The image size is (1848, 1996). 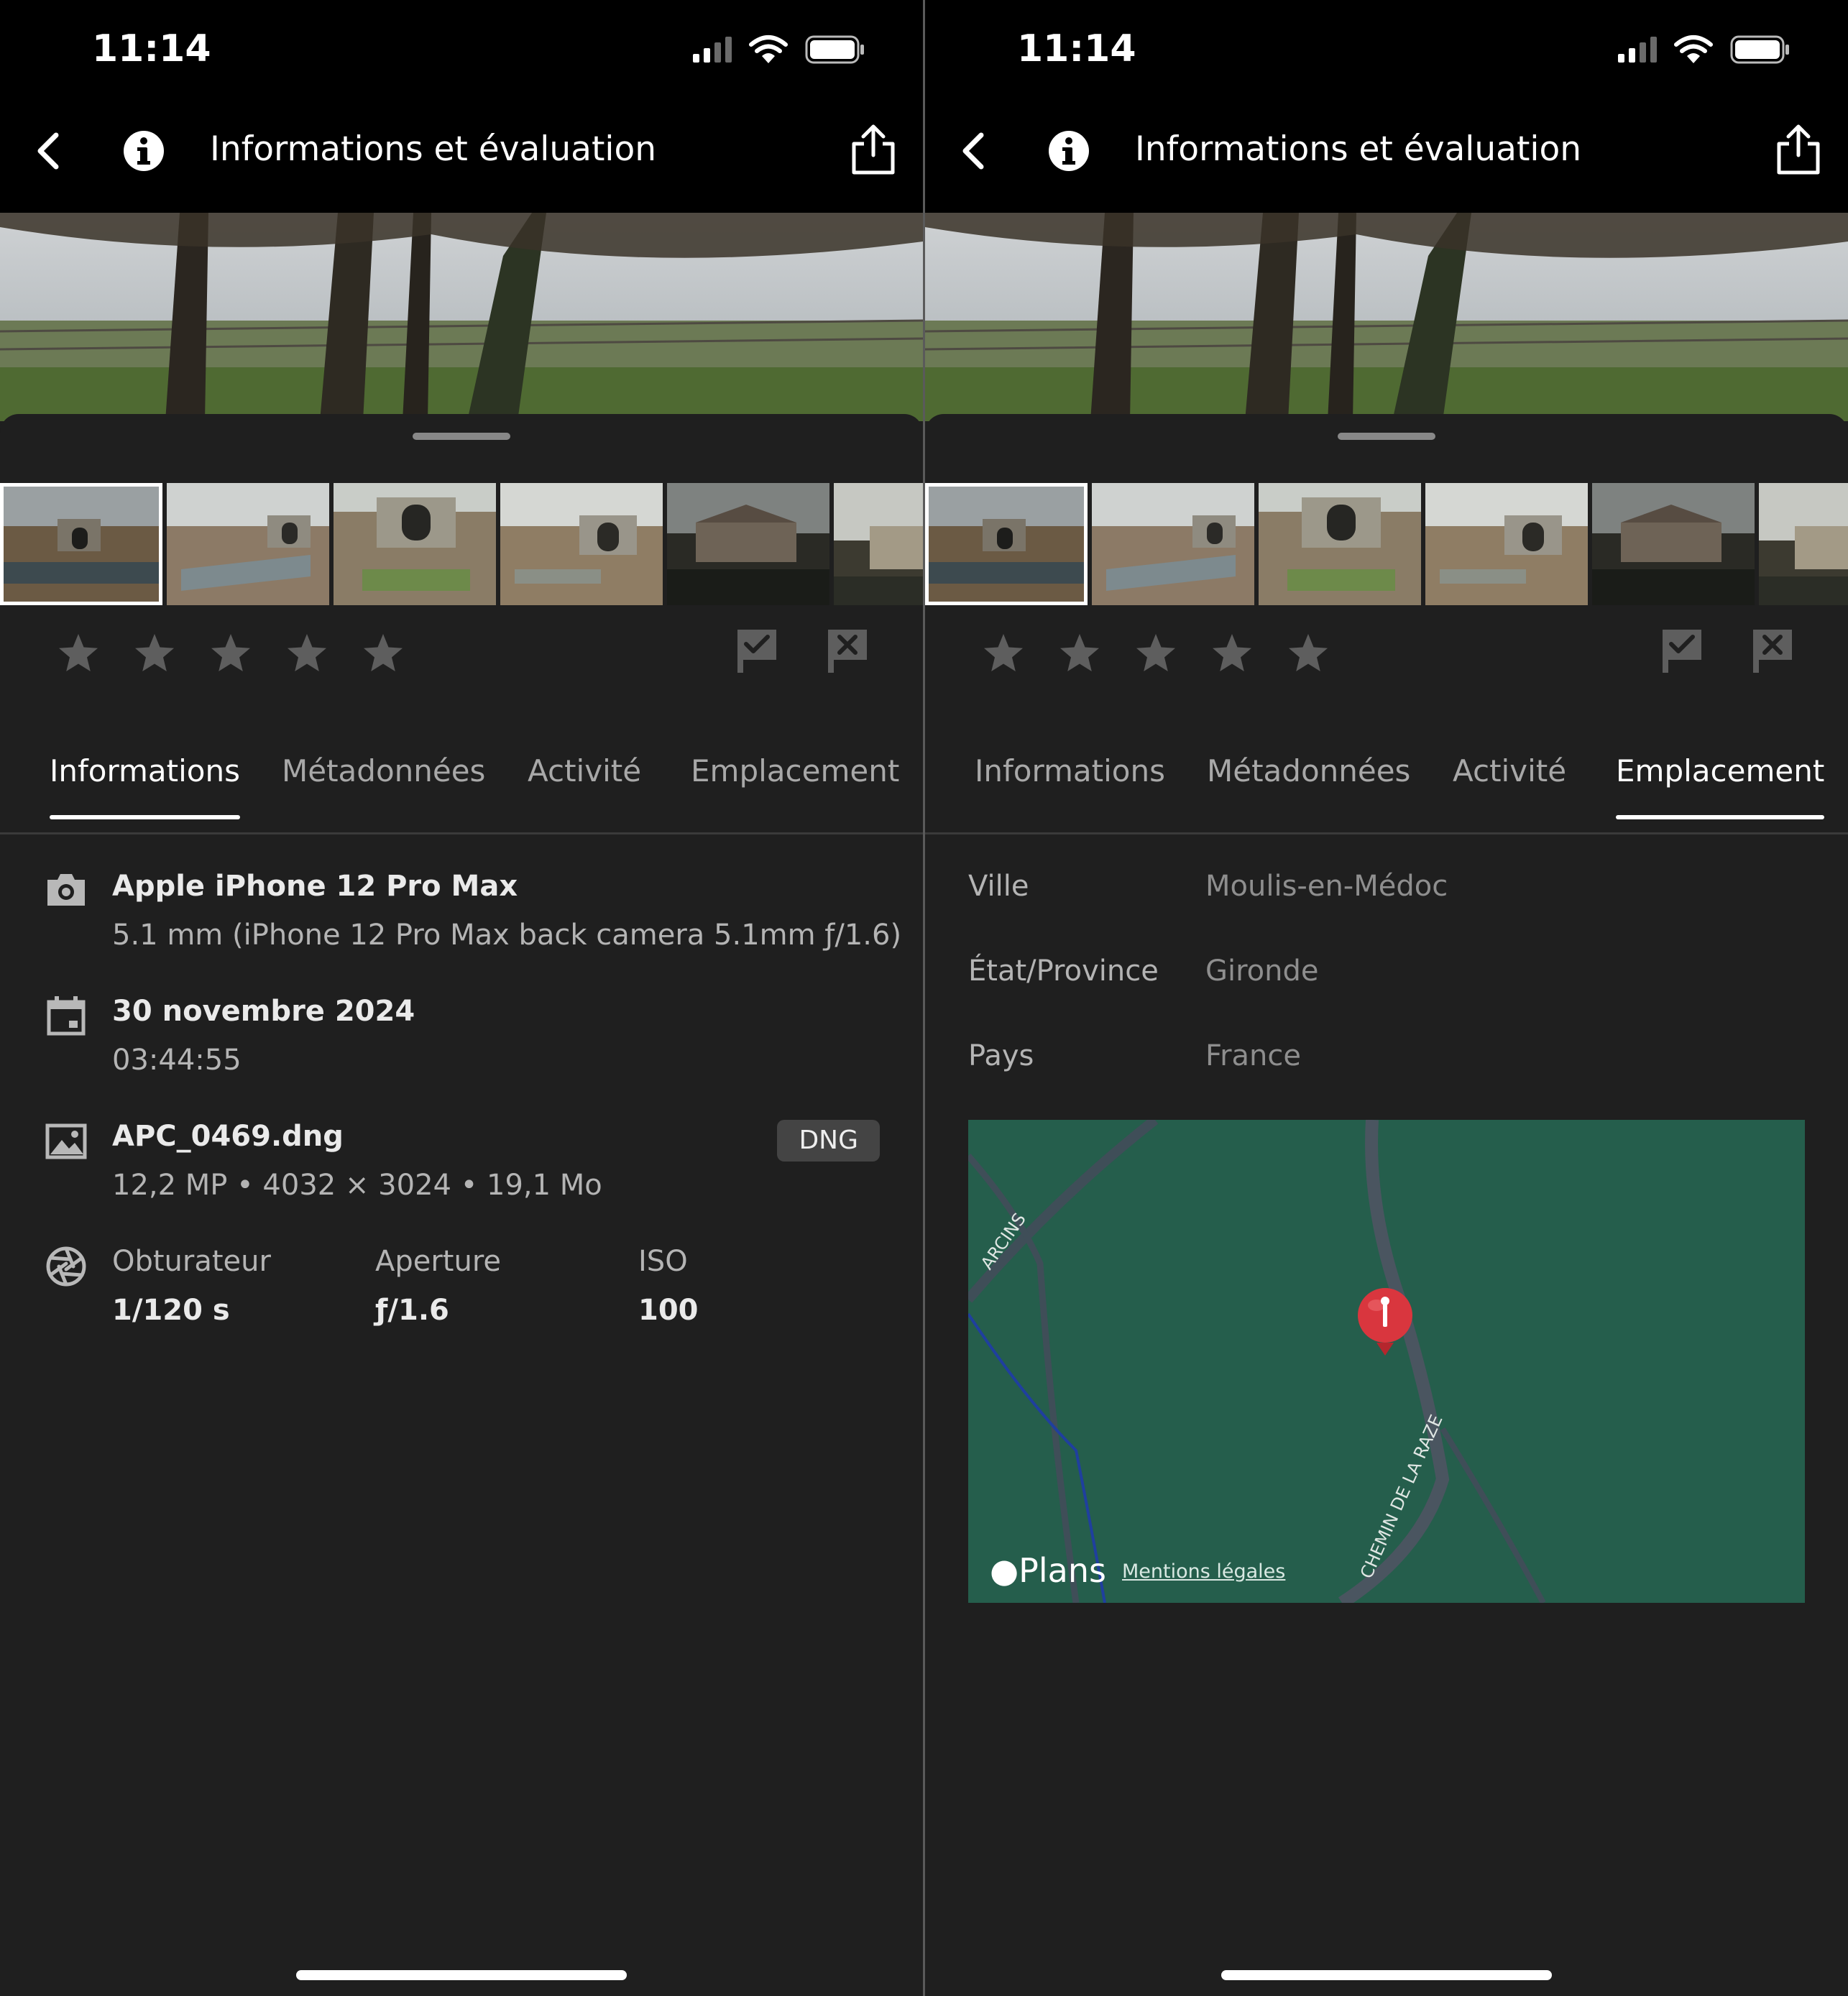 What do you see at coordinates (663, 1261) in the screenshot?
I see `iso-label: ISO` at bounding box center [663, 1261].